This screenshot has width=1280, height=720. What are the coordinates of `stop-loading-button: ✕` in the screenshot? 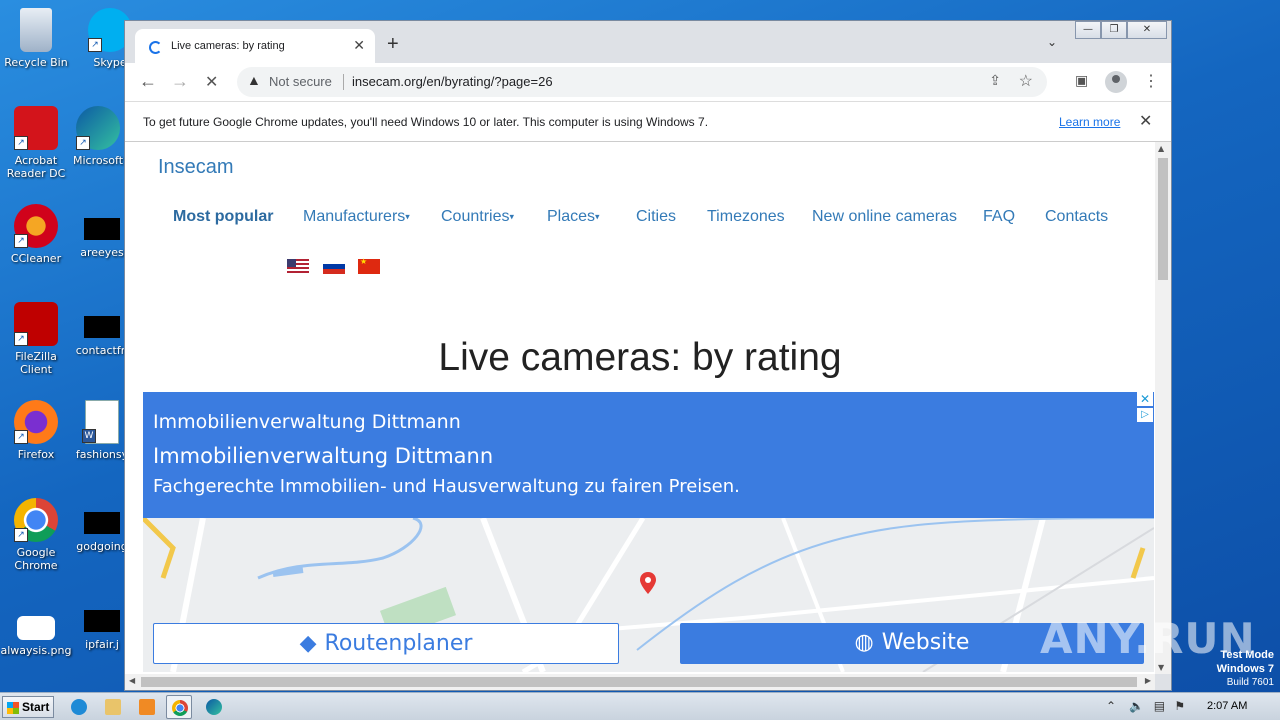 It's located at (211, 82).